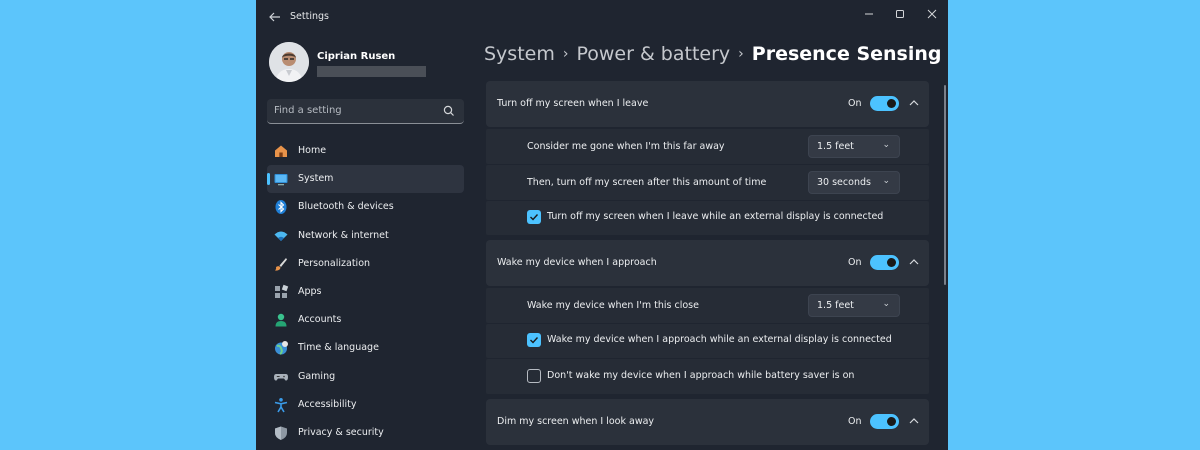 The image size is (1200, 450). I want to click on dim-screen-toggle, so click(884, 421).